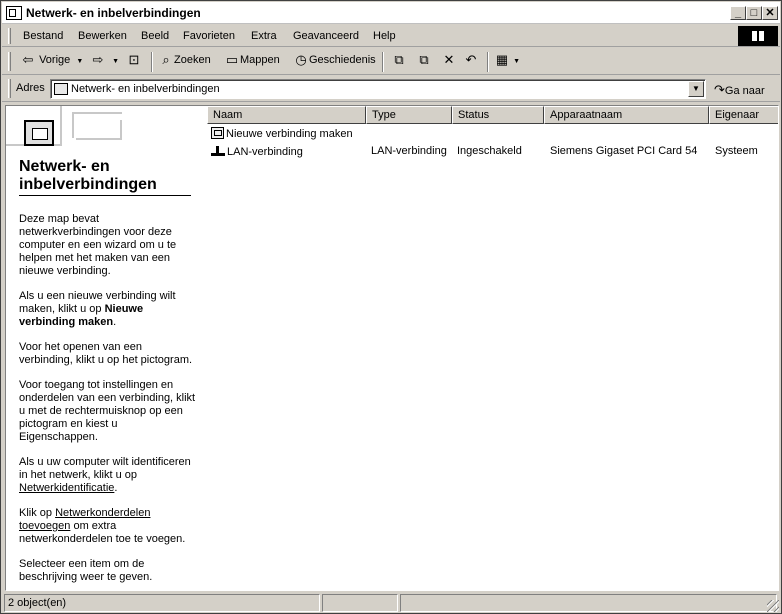  I want to click on status-bar: 2 object(en), so click(391, 603).